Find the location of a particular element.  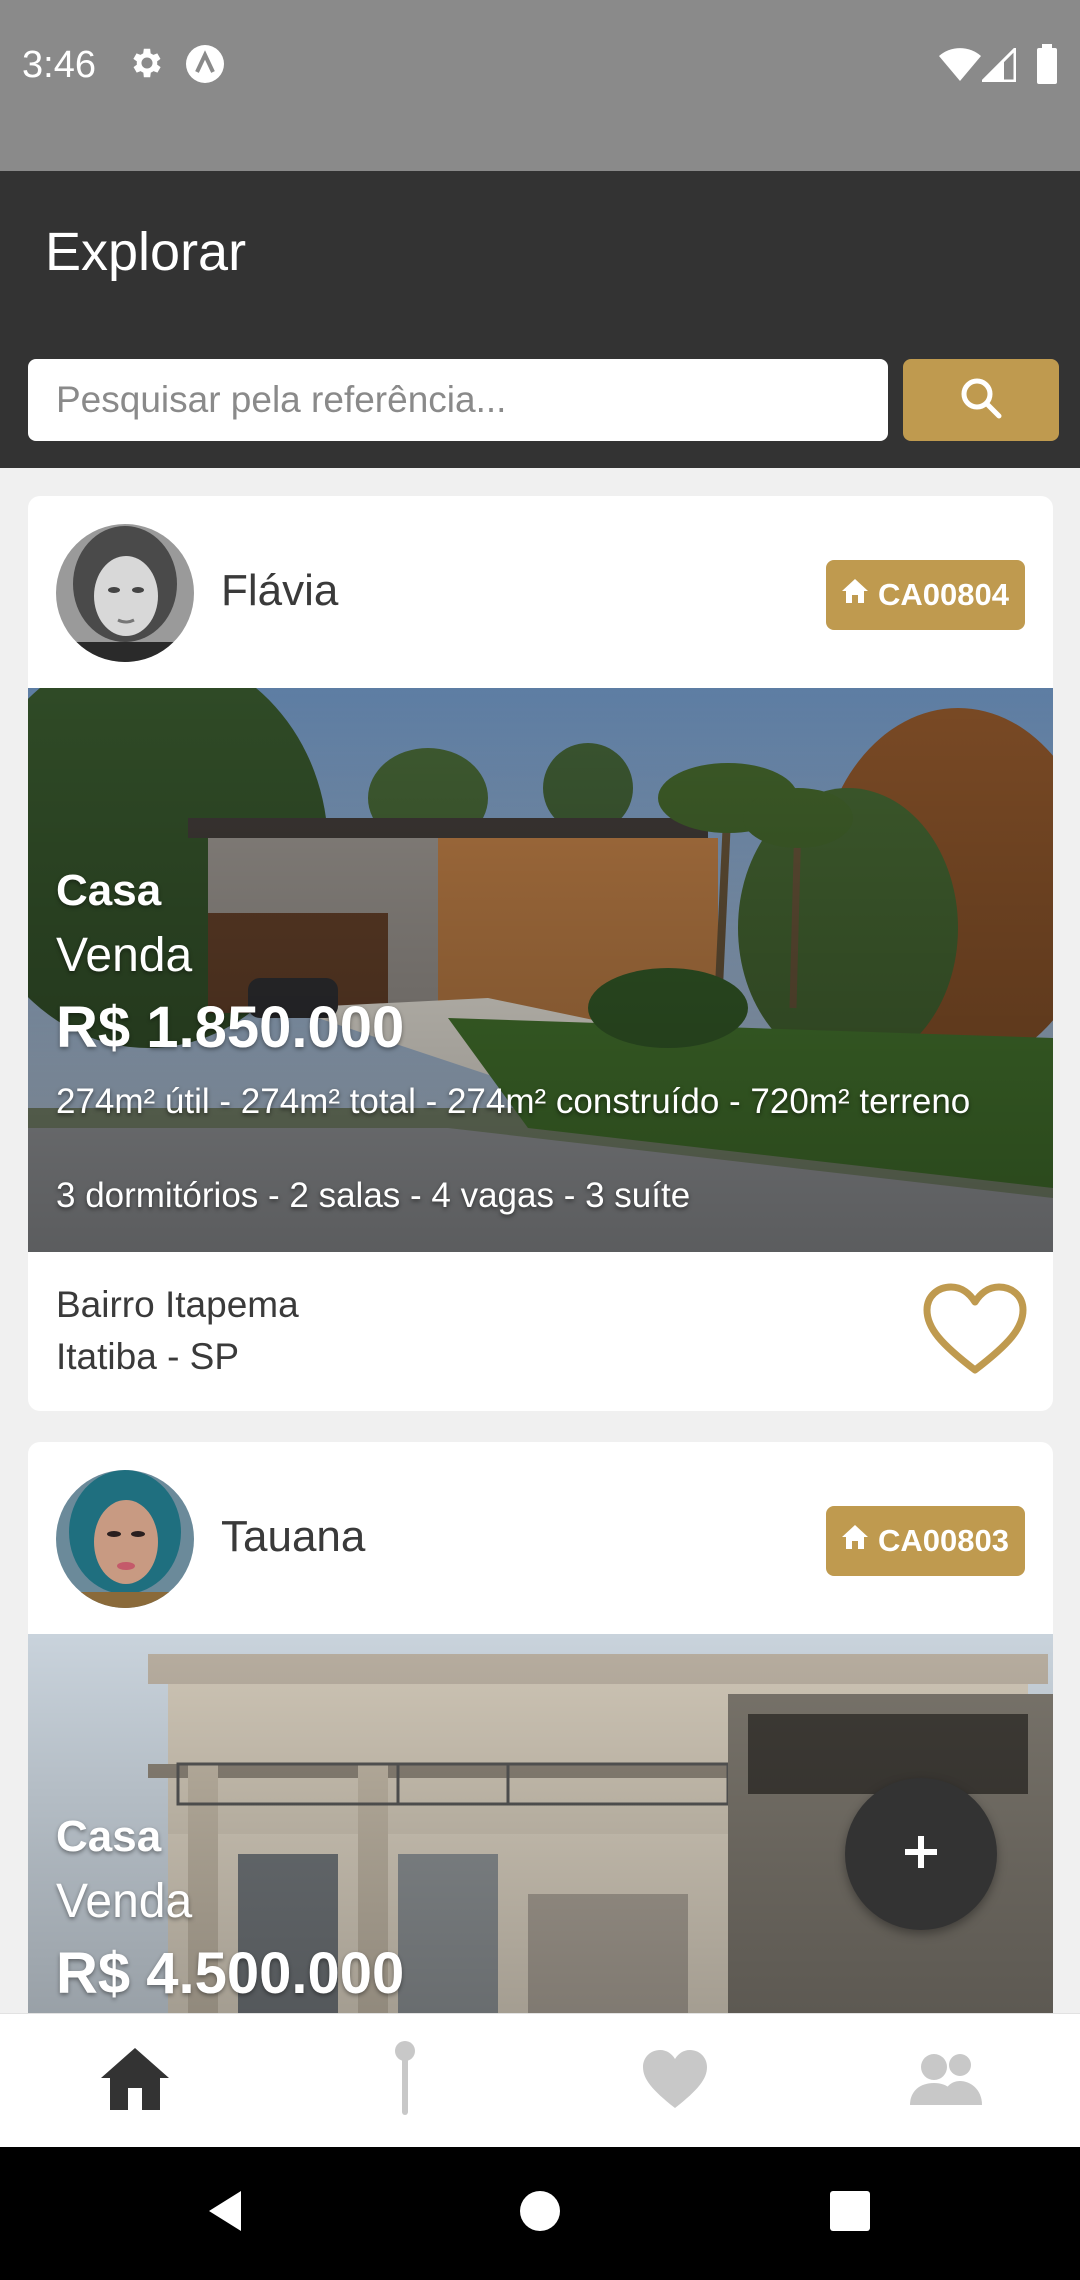

property-price: R$ 1.850.000 is located at coordinates (230, 1027).